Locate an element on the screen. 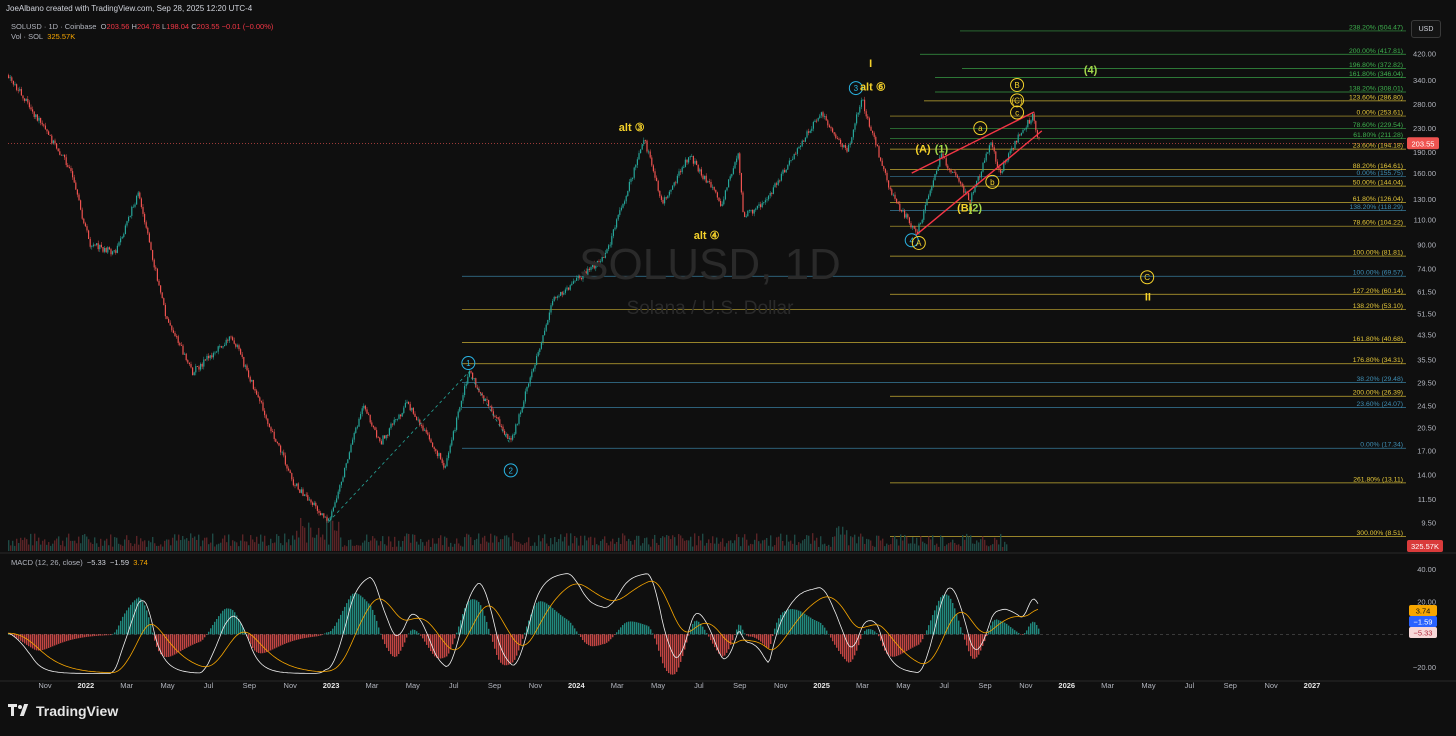 The height and width of the screenshot is (736, 1456). symbol-line: SOLUSD · 1D · Coinbase is located at coordinates (53, 26).